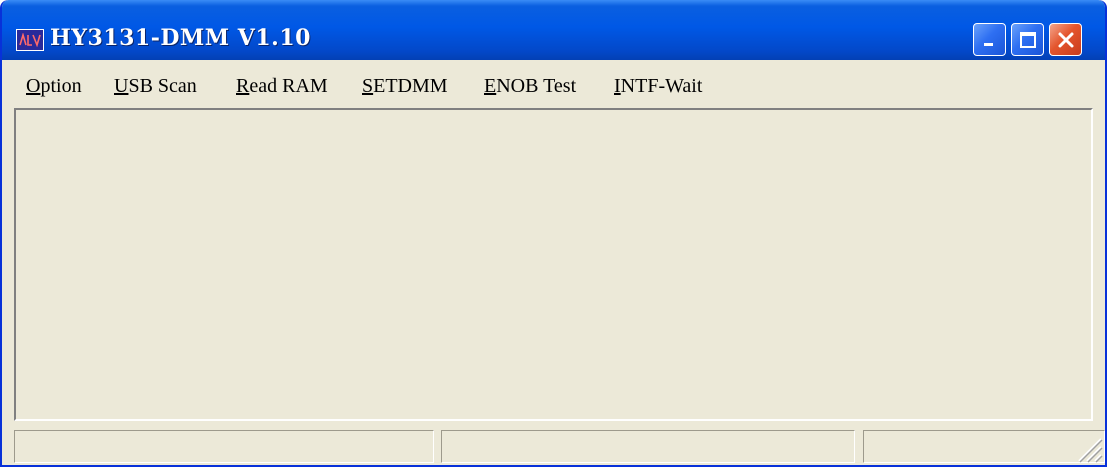 The width and height of the screenshot is (1107, 469). I want to click on minimize-icon, so click(988, 44).